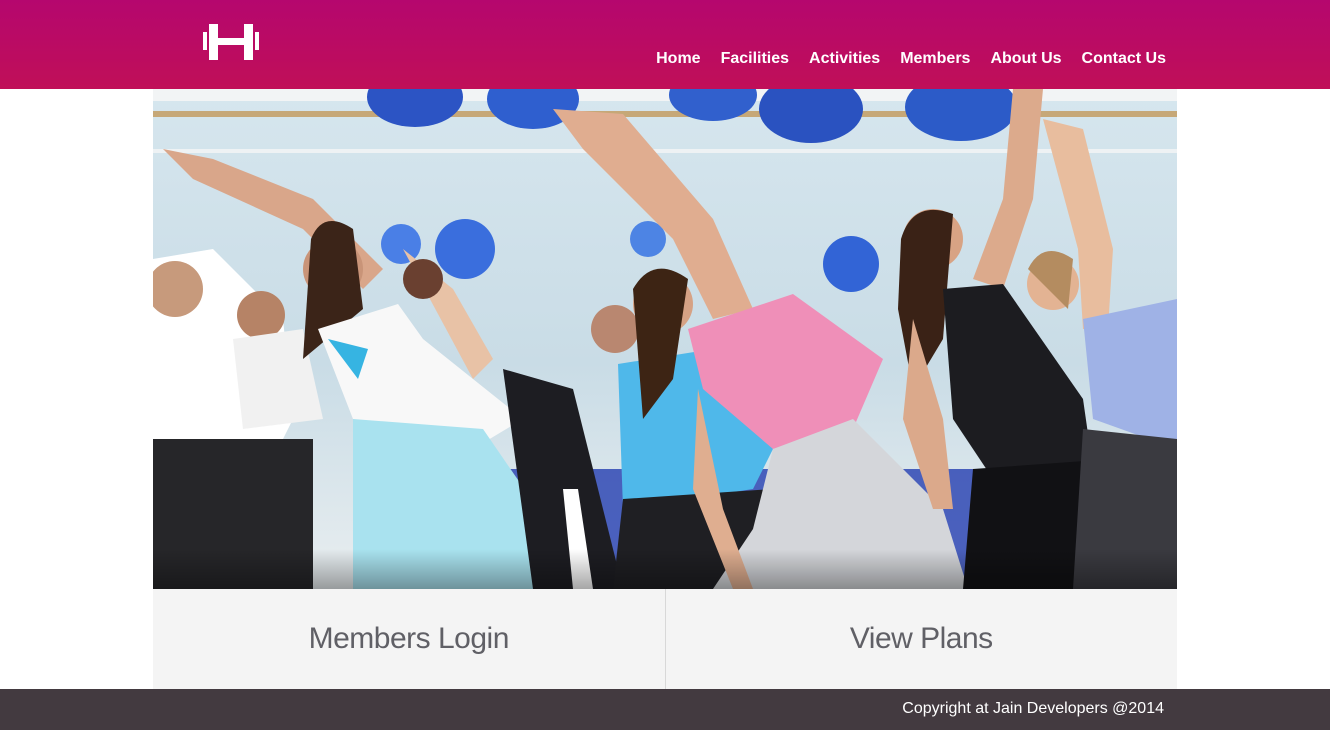 This screenshot has height=730, width=1332. Describe the element at coordinates (1033, 708) in the screenshot. I see `copyright-text: Copyright at Jain Developers @2014` at that location.